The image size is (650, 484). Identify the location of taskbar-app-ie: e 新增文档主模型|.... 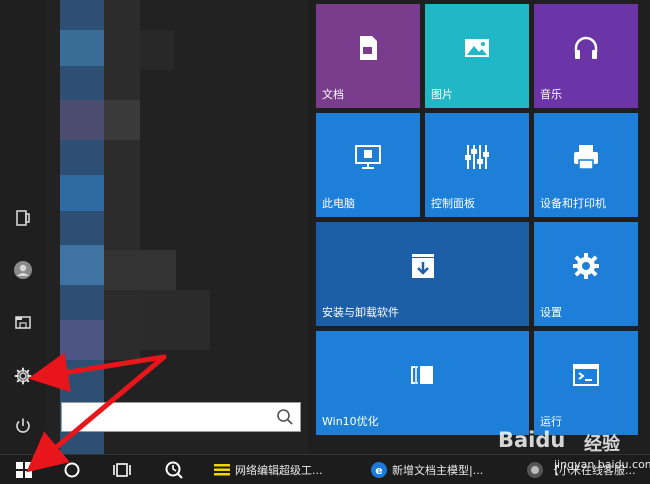
(444, 470).